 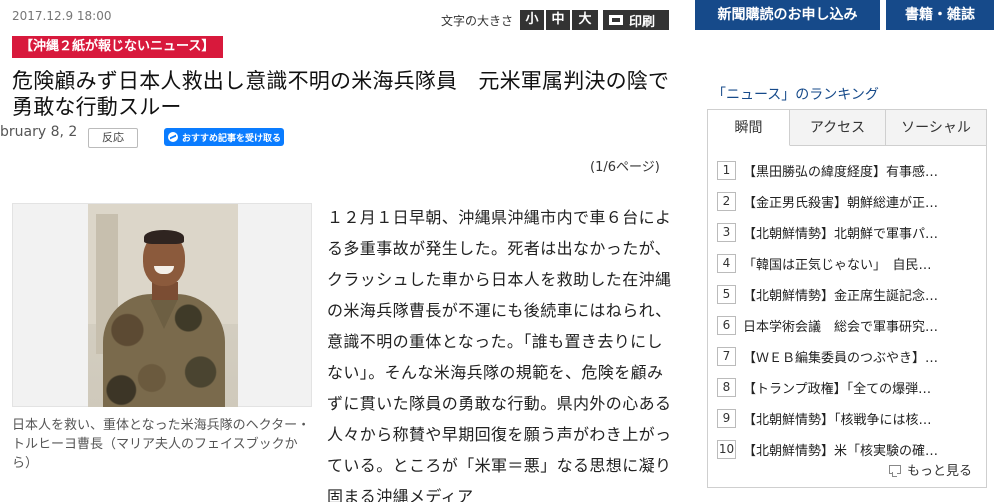 What do you see at coordinates (62, 16) in the screenshot?
I see `article-date: 2017.12.9 18:00` at bounding box center [62, 16].